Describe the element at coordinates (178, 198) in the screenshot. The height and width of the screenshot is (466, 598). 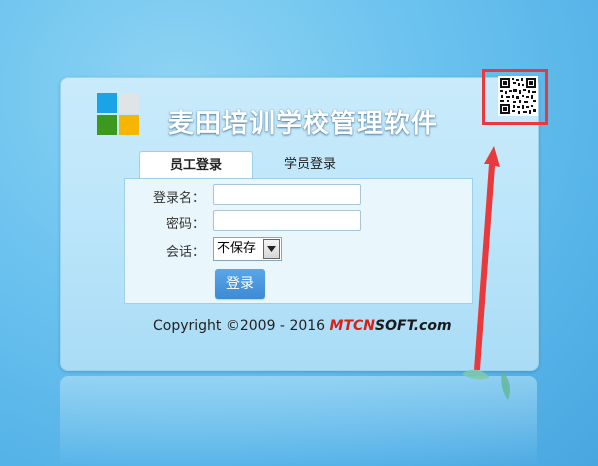
I see `username-label: 登录名：` at that location.